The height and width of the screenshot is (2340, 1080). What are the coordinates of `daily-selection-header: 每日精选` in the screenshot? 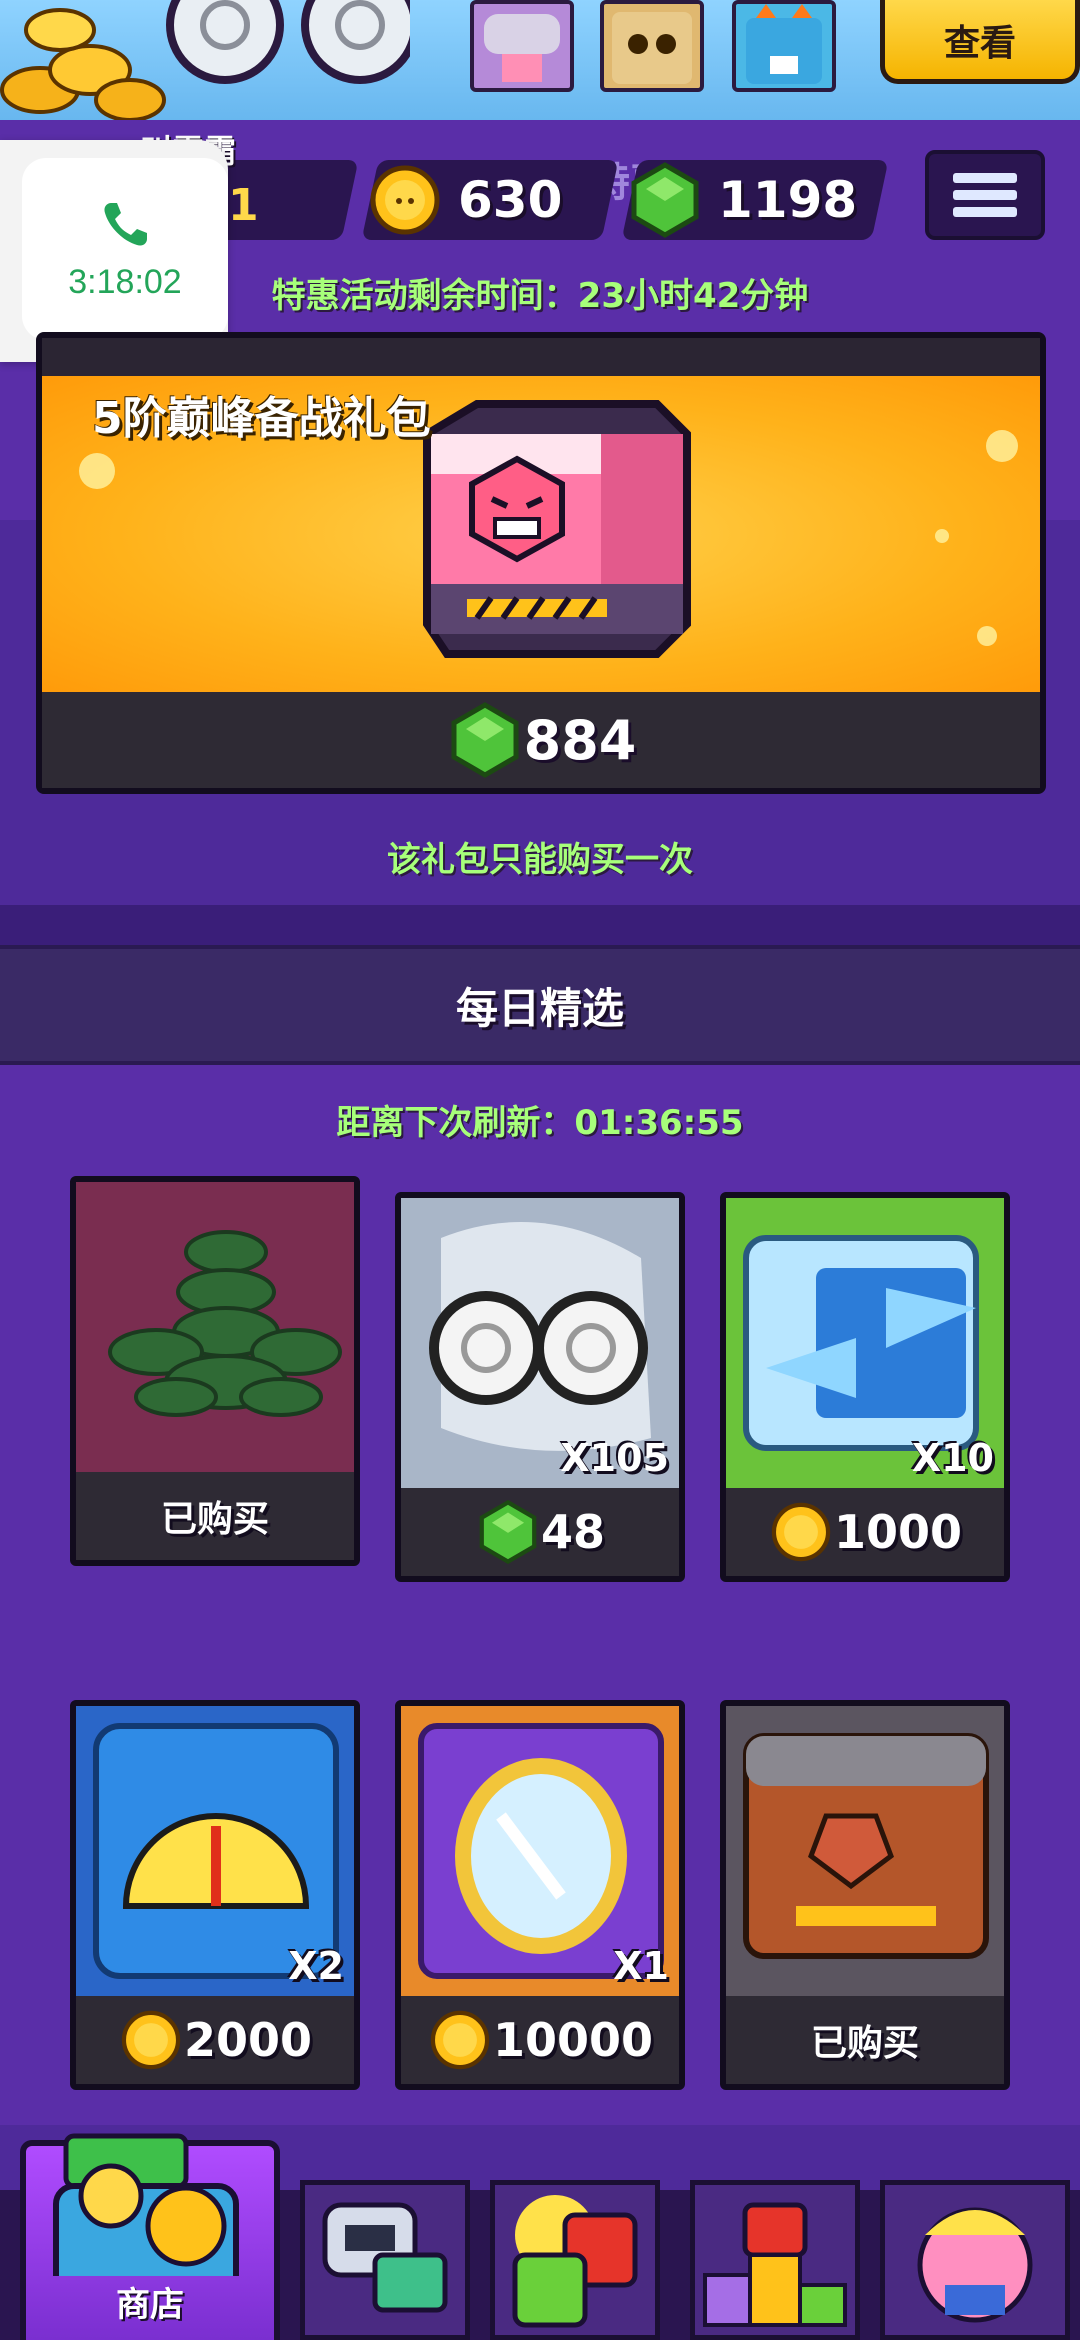 It's located at (540, 1005).